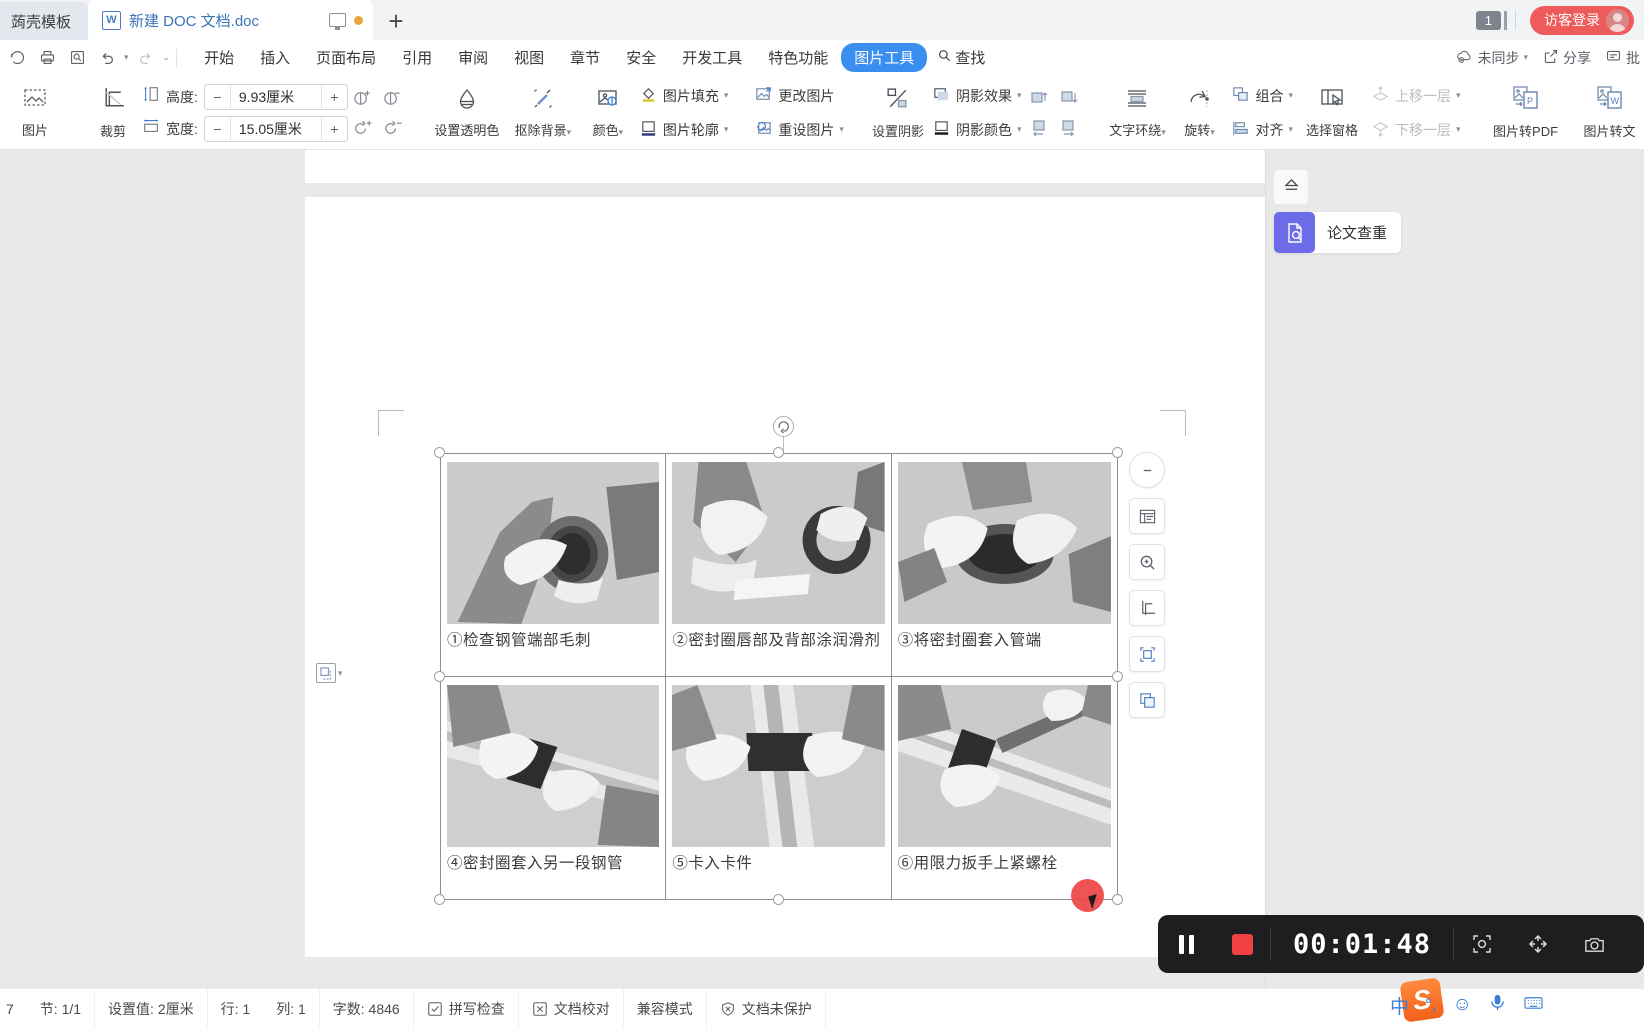 The height and width of the screenshot is (1028, 1644). Describe the element at coordinates (1416, 96) in the screenshot. I see `bring-forward-button: 上移一层 ▾` at that location.